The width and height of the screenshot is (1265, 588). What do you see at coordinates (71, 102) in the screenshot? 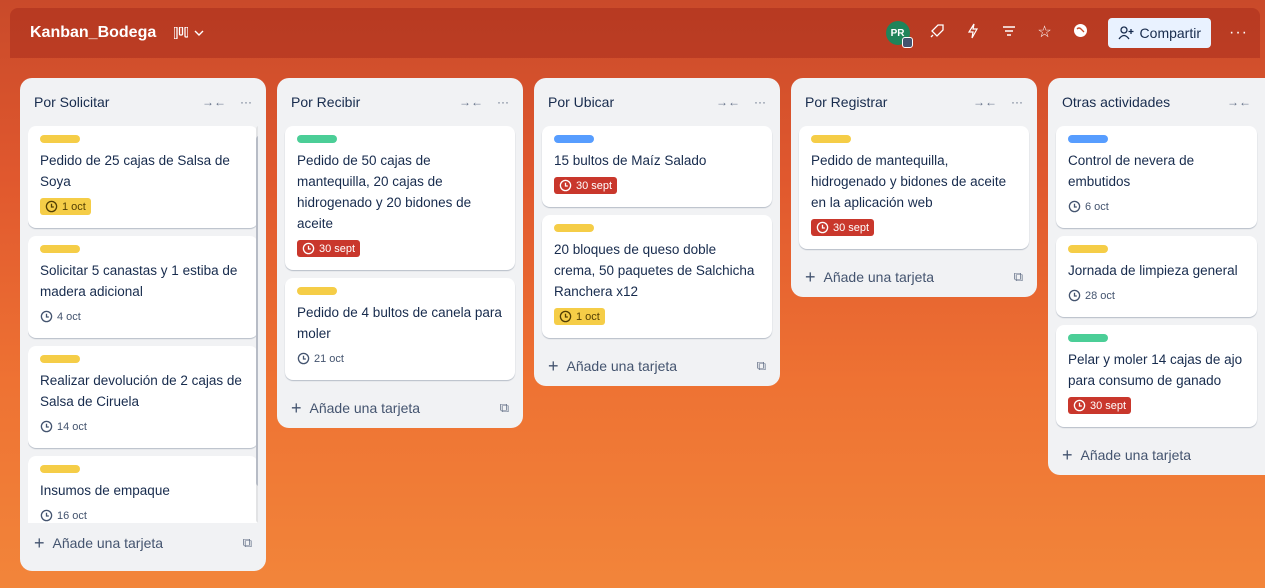
I see `list-title: Por Solicitar` at bounding box center [71, 102].